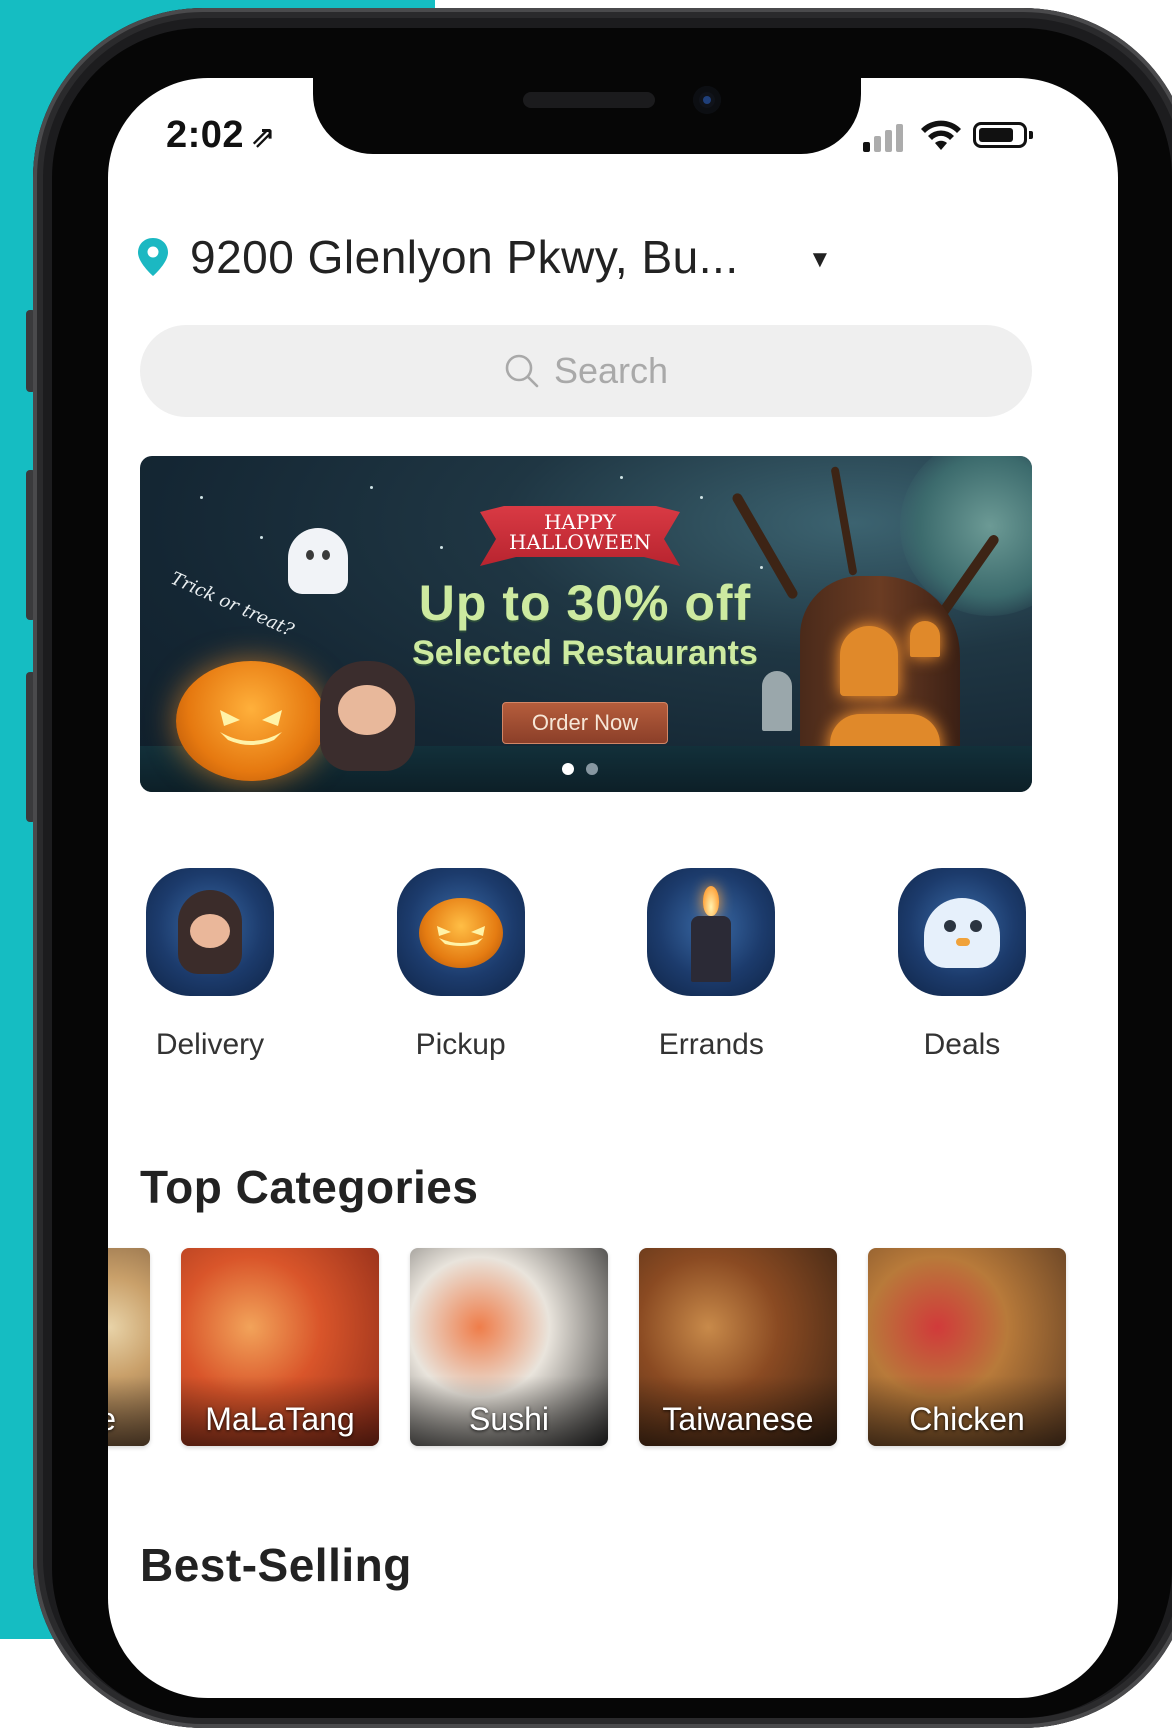 The image size is (1172, 1728). I want to click on category-card-taiwanese: Taiwanese, so click(738, 1347).